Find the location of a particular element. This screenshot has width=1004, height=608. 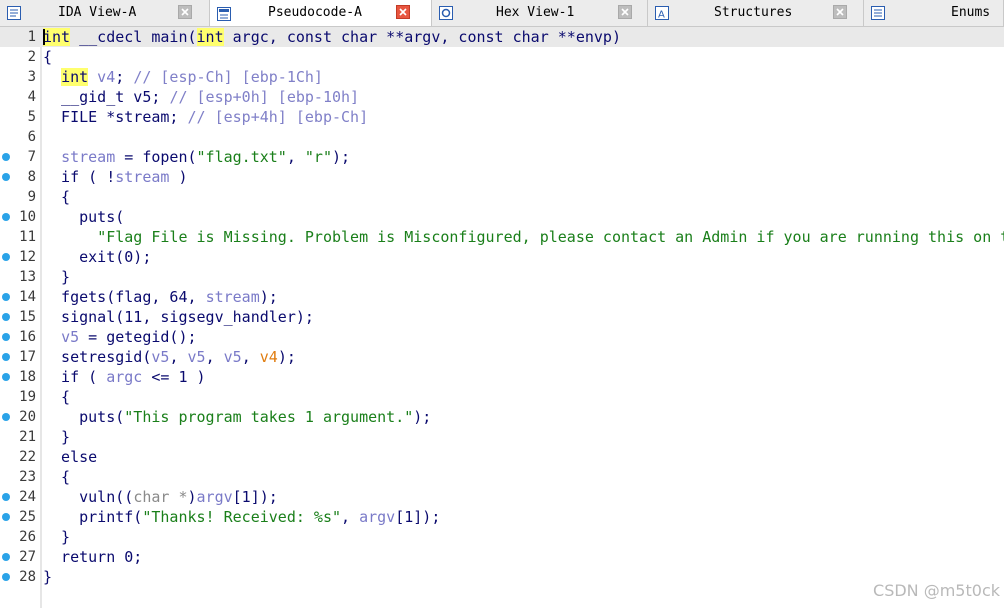

svg-text: A is located at coordinates (661, 15).